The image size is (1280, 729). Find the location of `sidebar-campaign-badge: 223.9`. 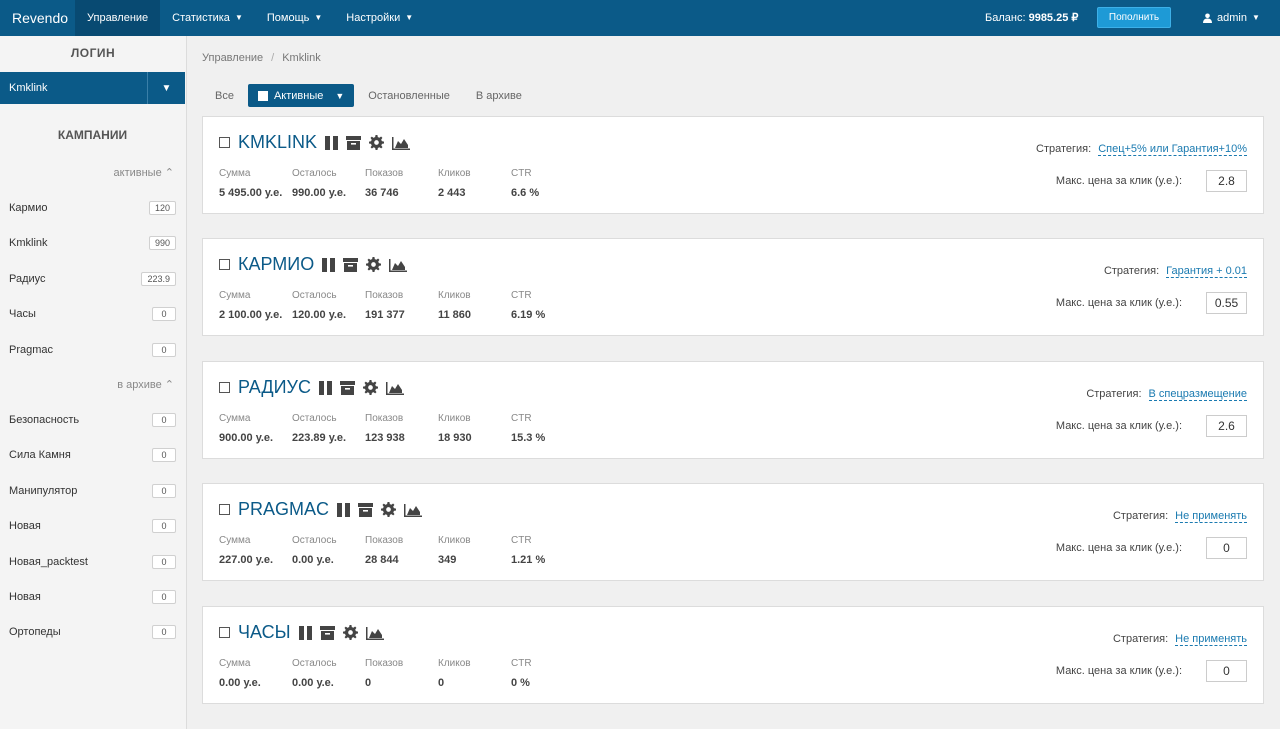

sidebar-campaign-badge: 223.9 is located at coordinates (158, 278).